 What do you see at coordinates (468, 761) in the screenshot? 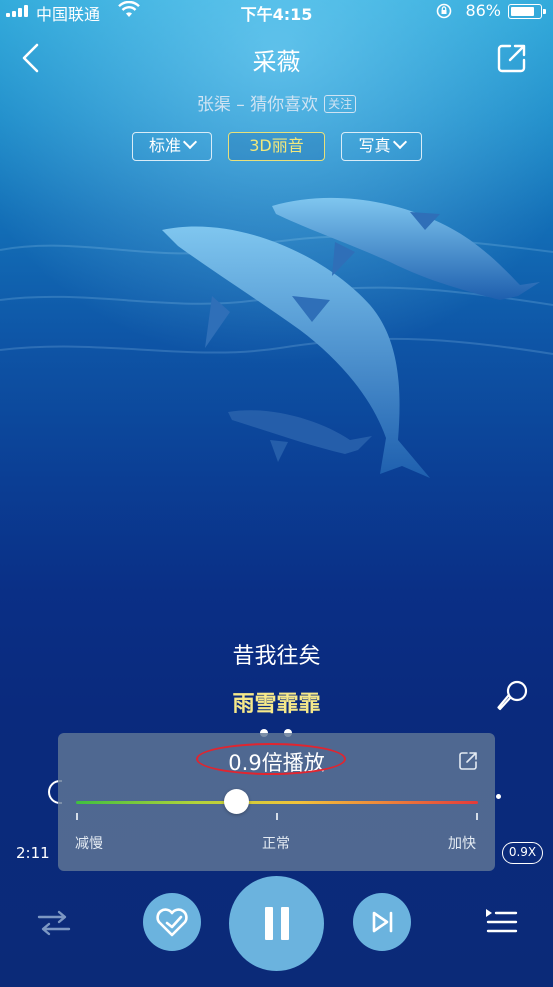
I see `external-link-icon` at bounding box center [468, 761].